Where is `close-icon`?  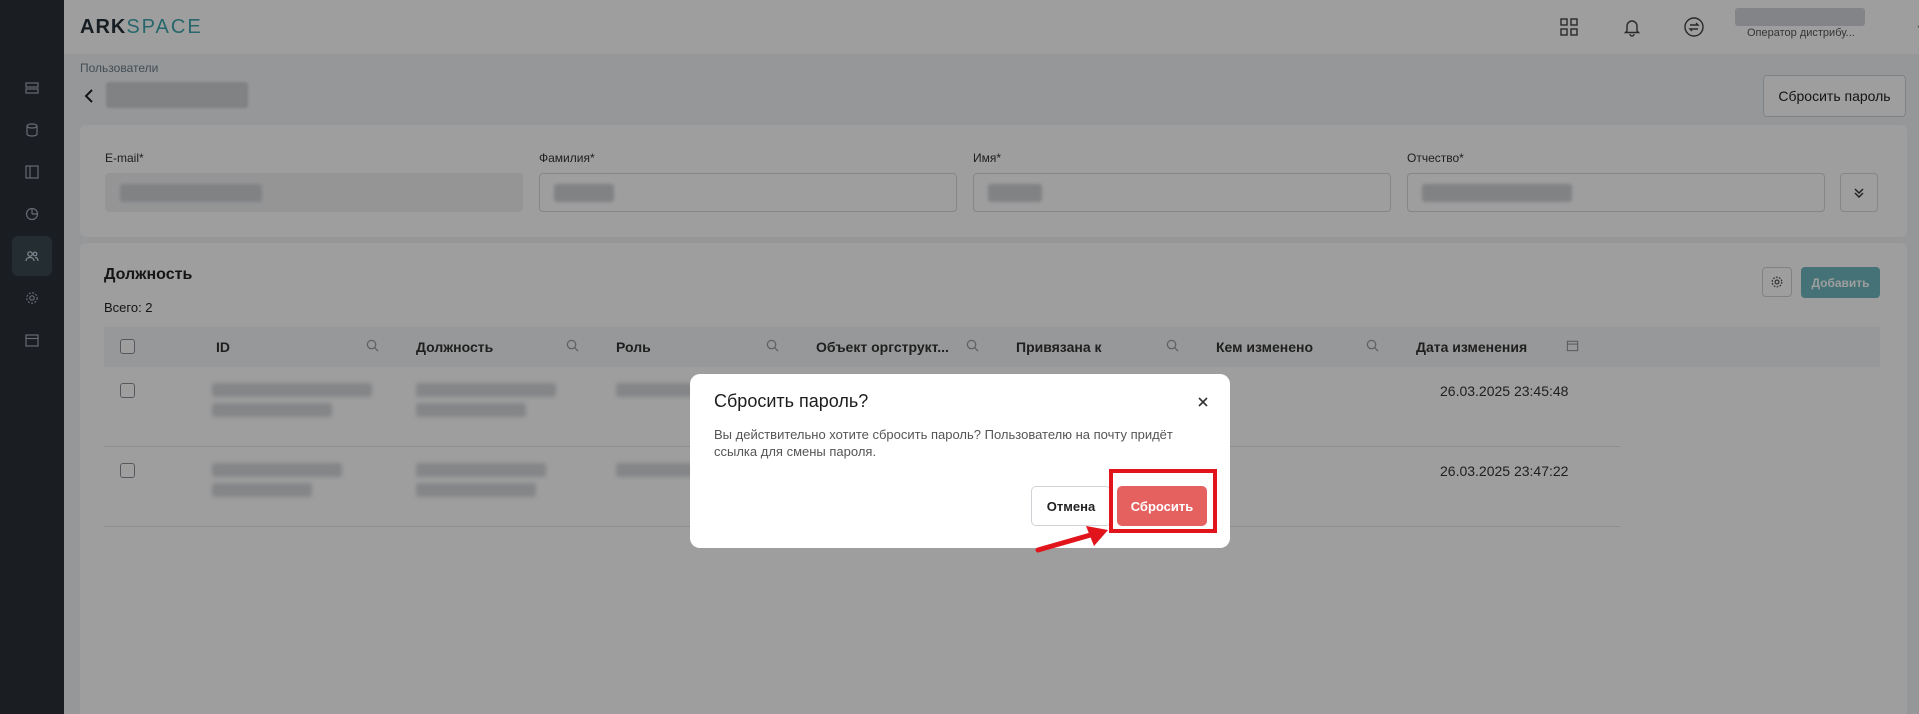
close-icon is located at coordinates (1203, 402).